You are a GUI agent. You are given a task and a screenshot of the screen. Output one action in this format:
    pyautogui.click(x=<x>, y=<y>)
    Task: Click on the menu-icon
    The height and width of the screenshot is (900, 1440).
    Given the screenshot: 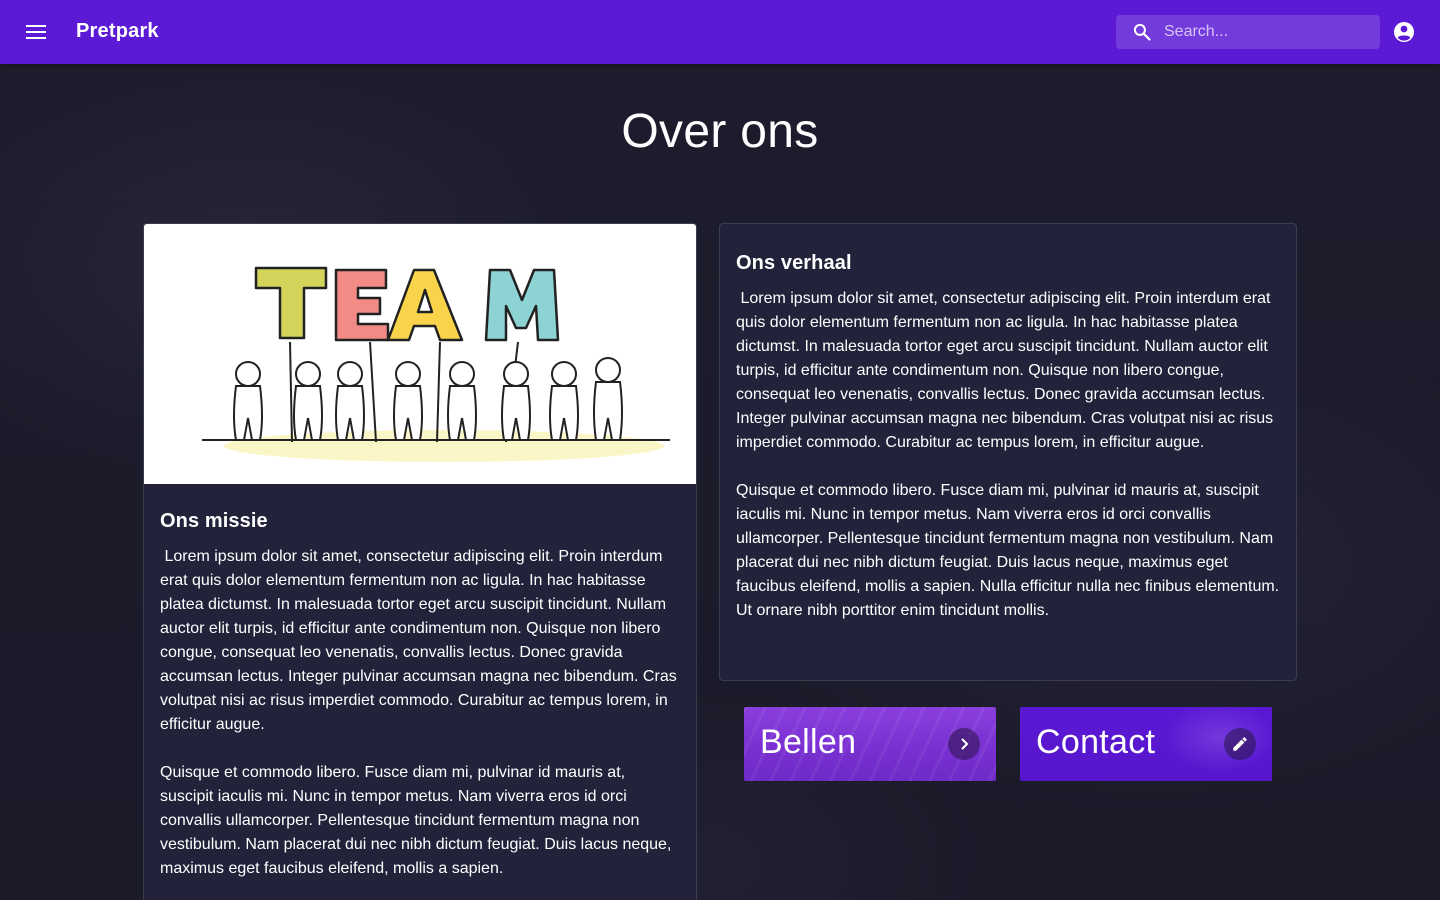 What is the action you would take?
    pyautogui.click(x=36, y=32)
    